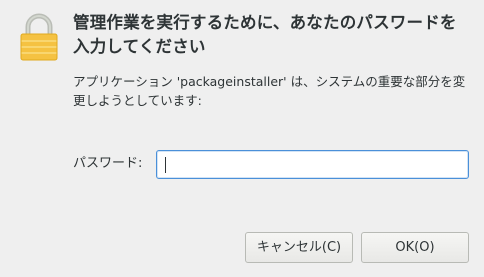 Image resolution: width=484 pixels, height=277 pixels. What do you see at coordinates (108, 163) in the screenshot?
I see `password-label: パスワード:` at bounding box center [108, 163].